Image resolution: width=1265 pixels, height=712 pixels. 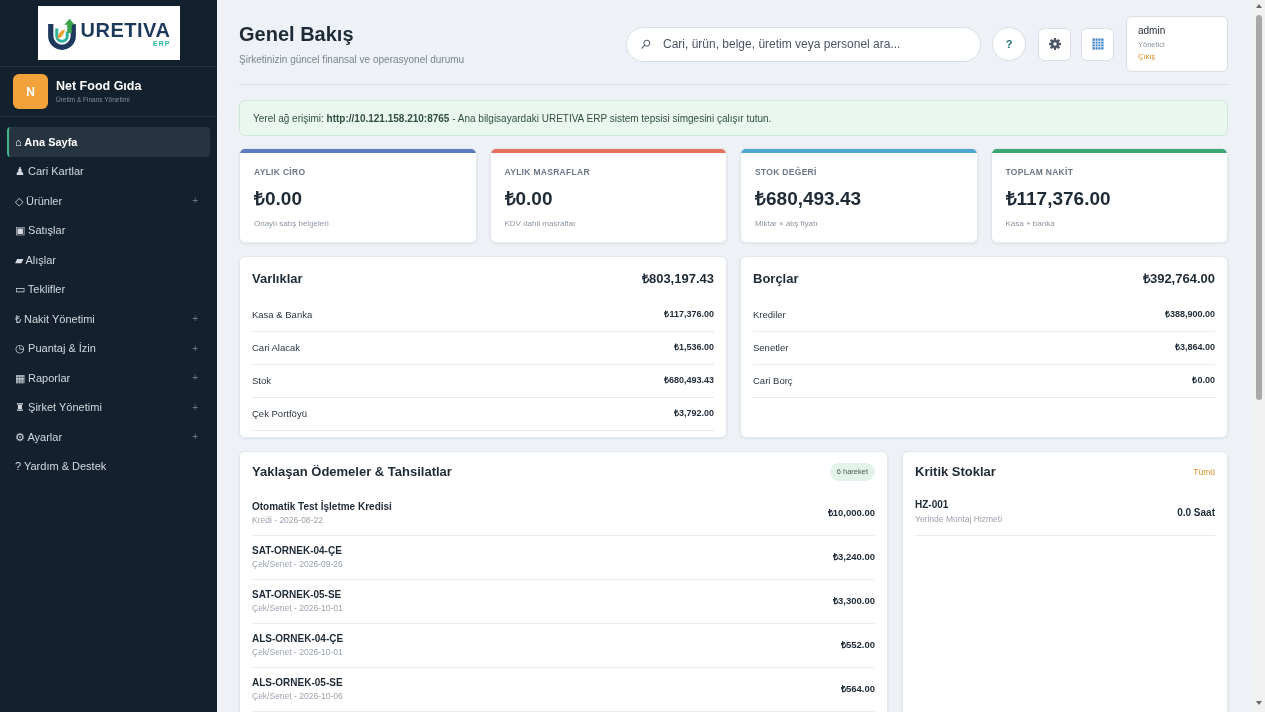 What do you see at coordinates (108, 437) in the screenshot?
I see `nav-item: ⚙ Ayarlar +` at bounding box center [108, 437].